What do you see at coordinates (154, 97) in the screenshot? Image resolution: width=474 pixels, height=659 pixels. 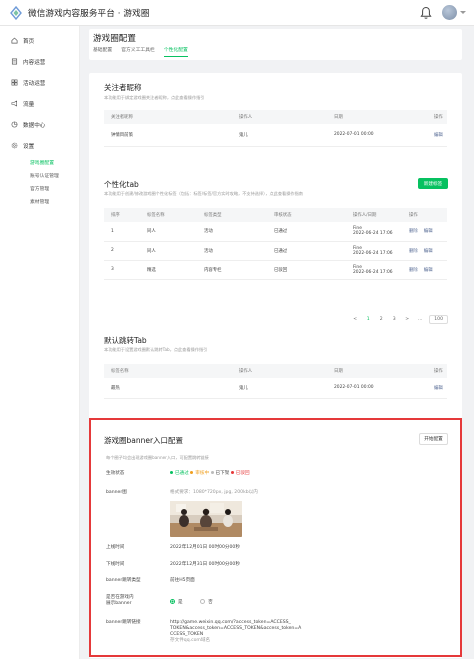 I see `section-desc: 本功能用于绑定游戏圈关注者昵称，点此查看操作指引` at bounding box center [154, 97].